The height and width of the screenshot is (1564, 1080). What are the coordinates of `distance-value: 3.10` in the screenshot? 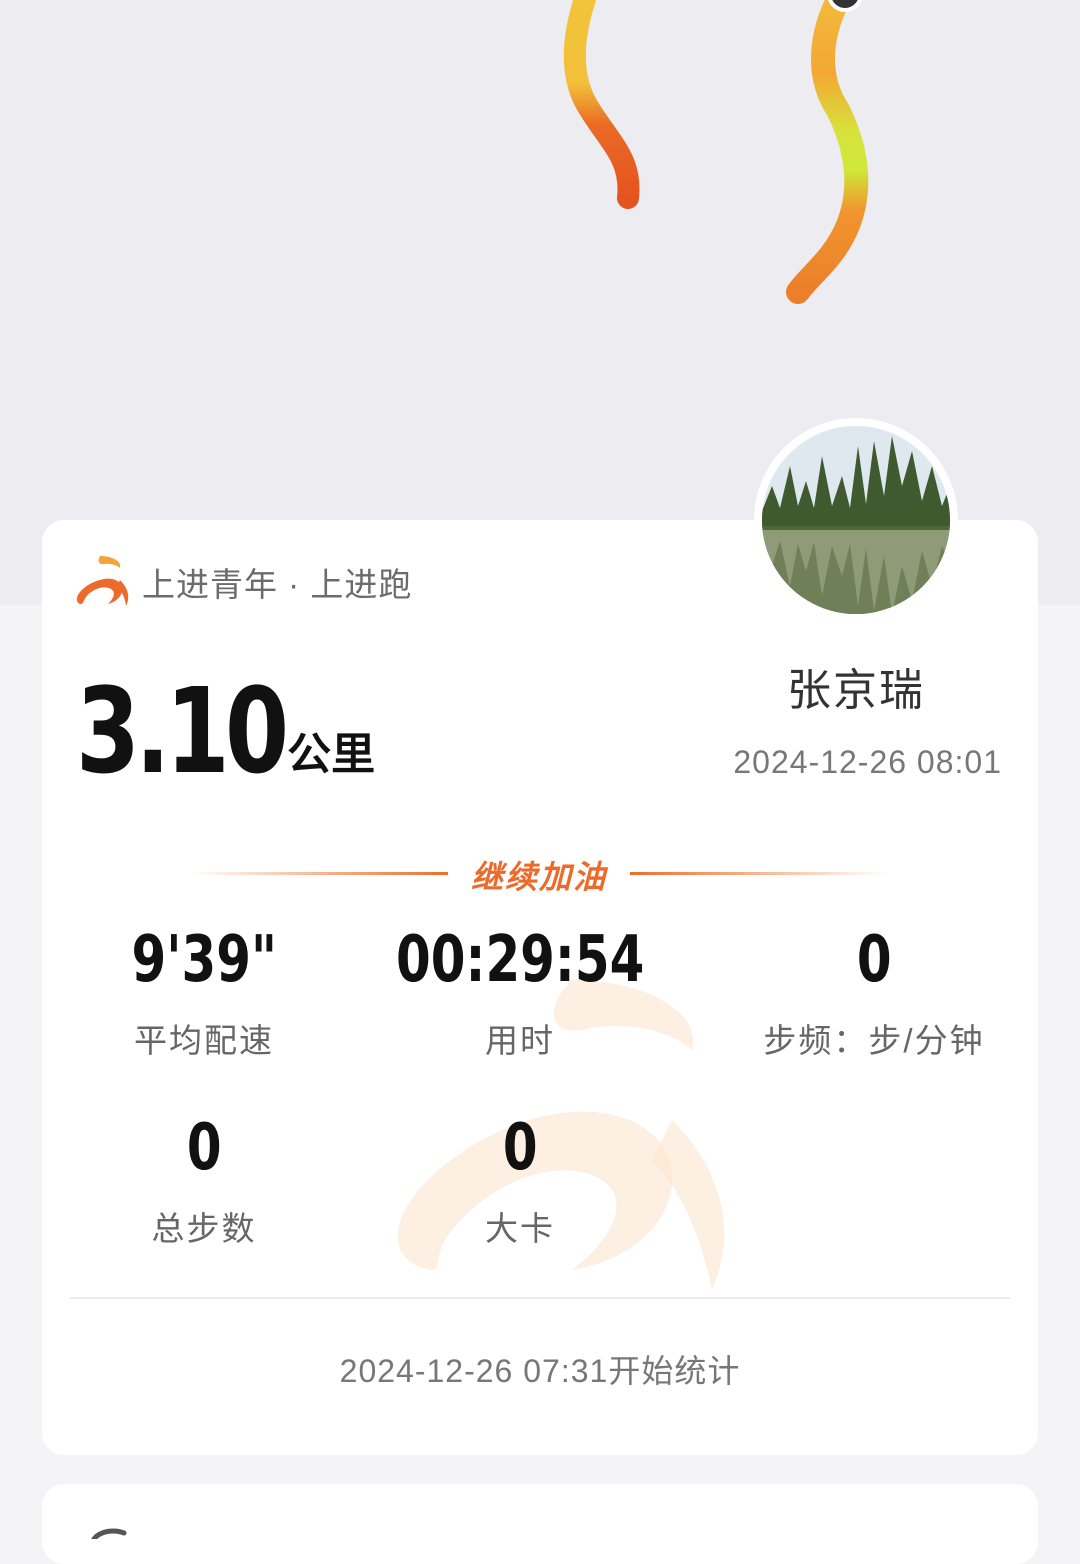 It's located at (182, 731).